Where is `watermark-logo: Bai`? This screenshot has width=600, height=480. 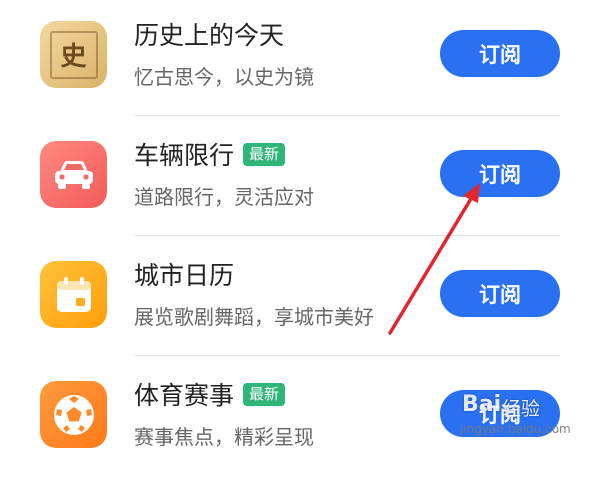 watermark-logo: Bai is located at coordinates (482, 404).